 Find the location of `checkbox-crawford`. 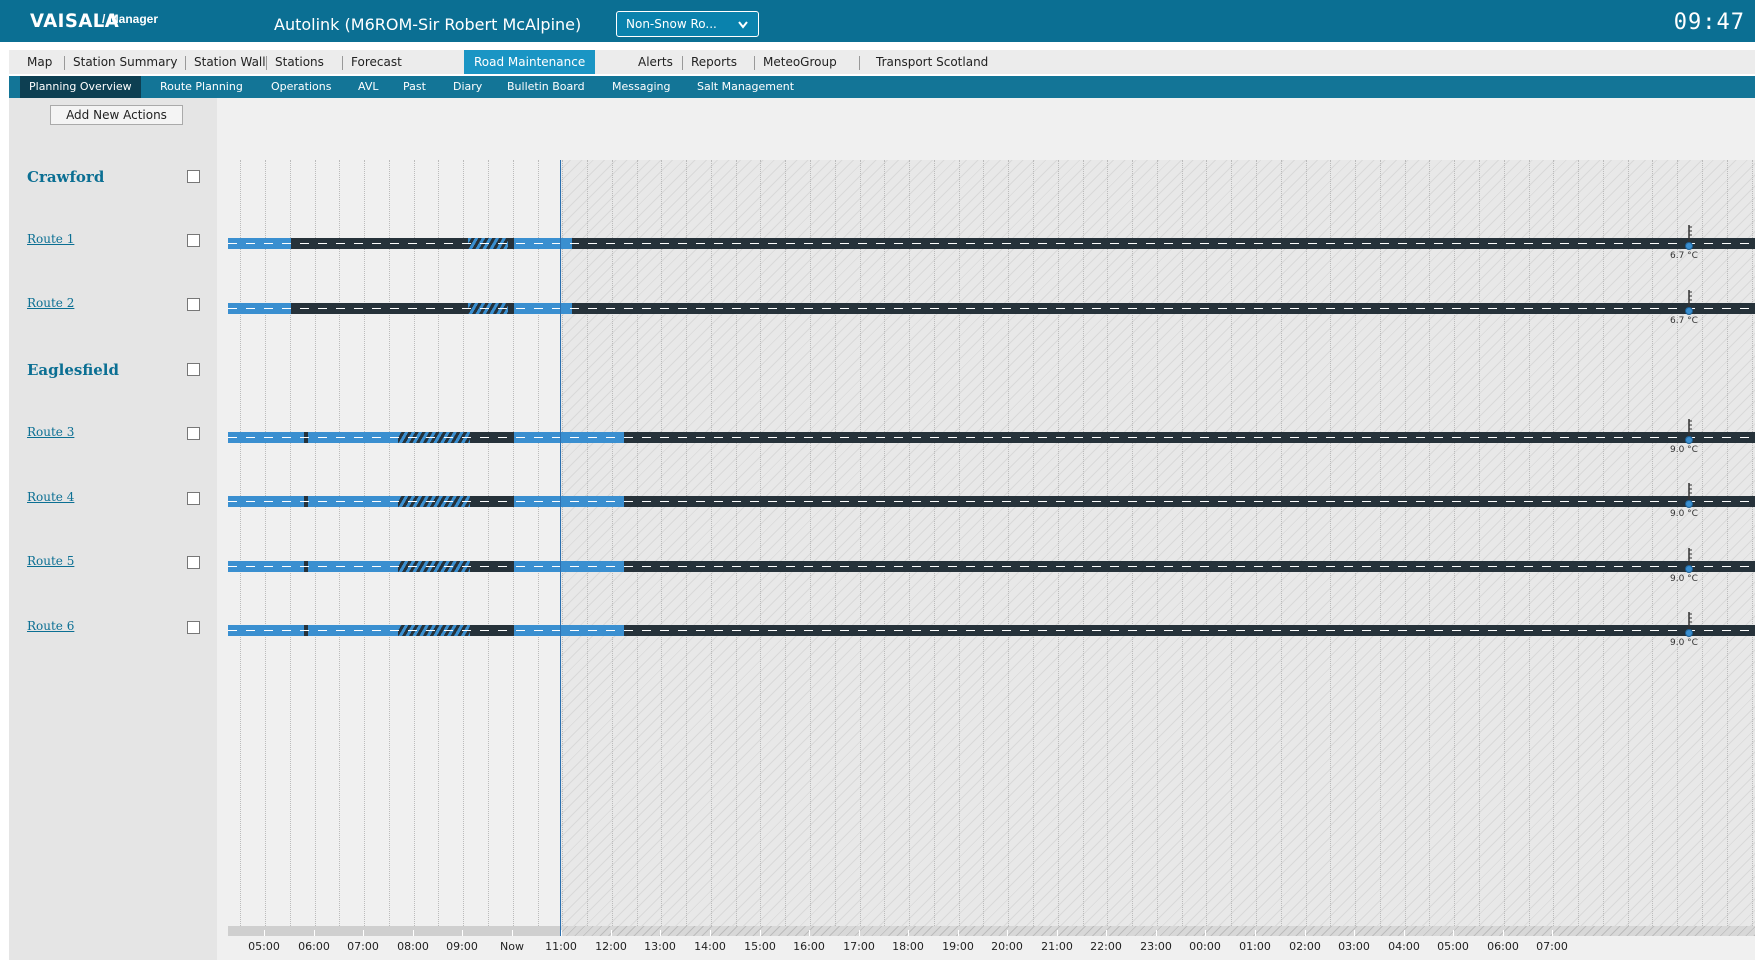

checkbox-crawford is located at coordinates (193, 176).